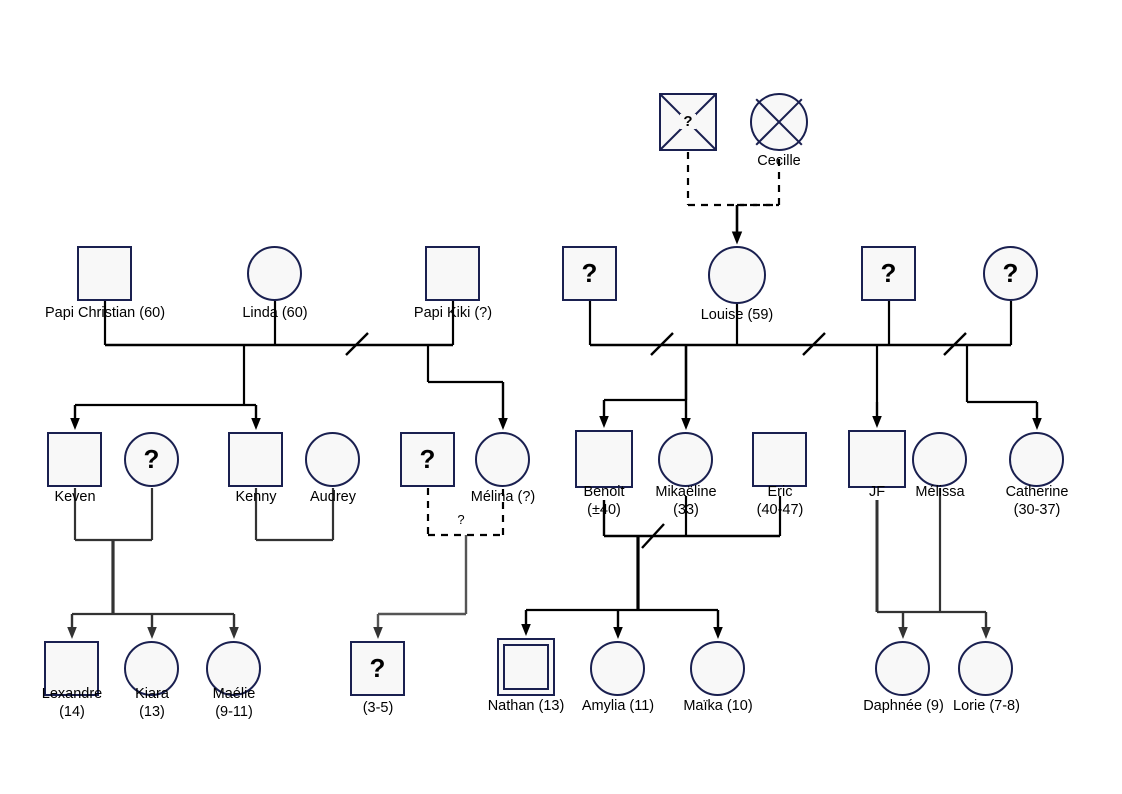  What do you see at coordinates (71, 668) in the screenshot?
I see `person-lexandre` at bounding box center [71, 668].